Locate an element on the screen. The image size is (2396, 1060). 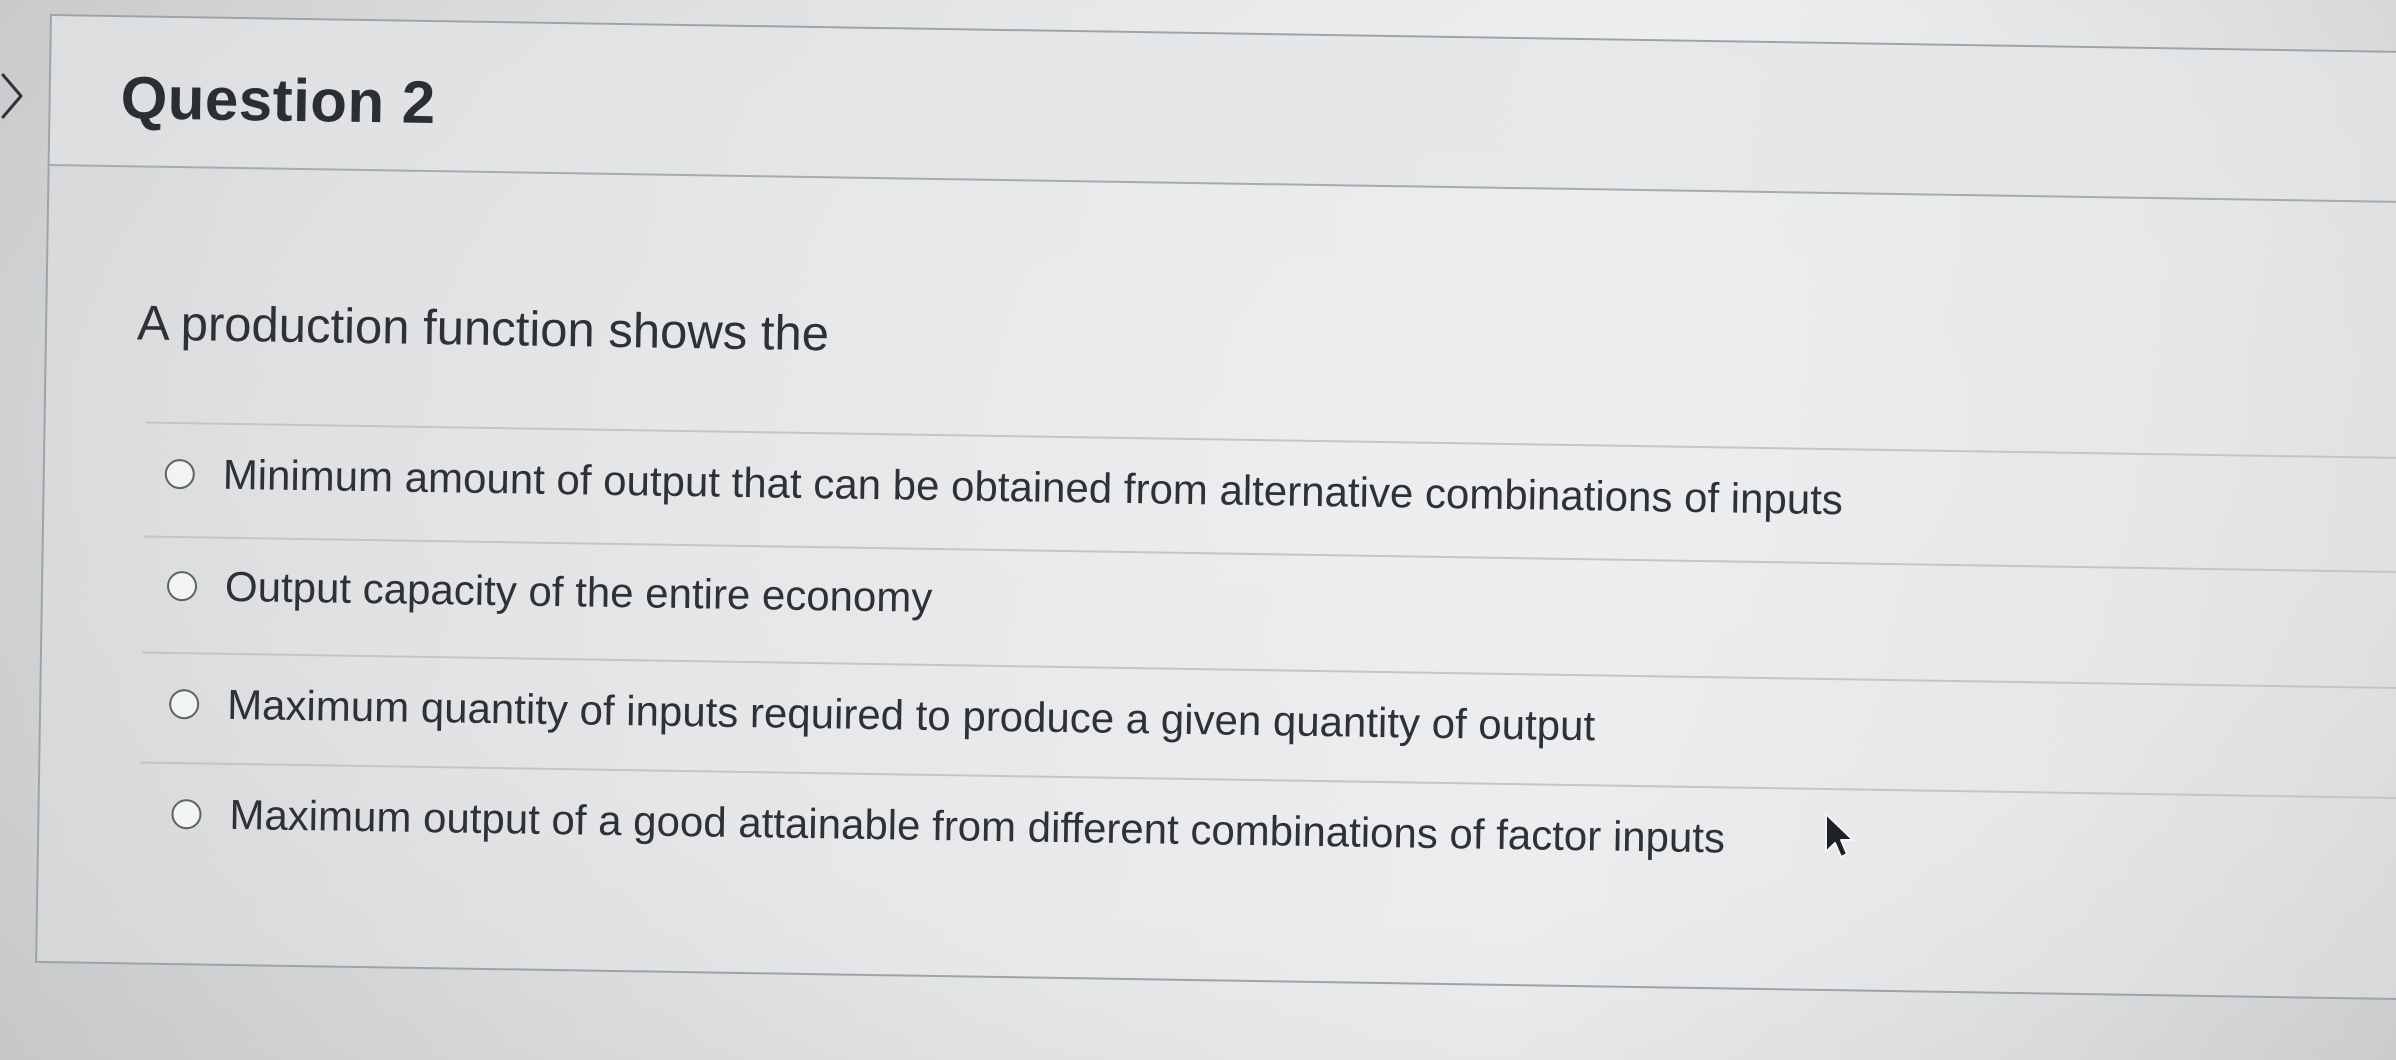
collapse-toggle-button is located at coordinates (16, 96).